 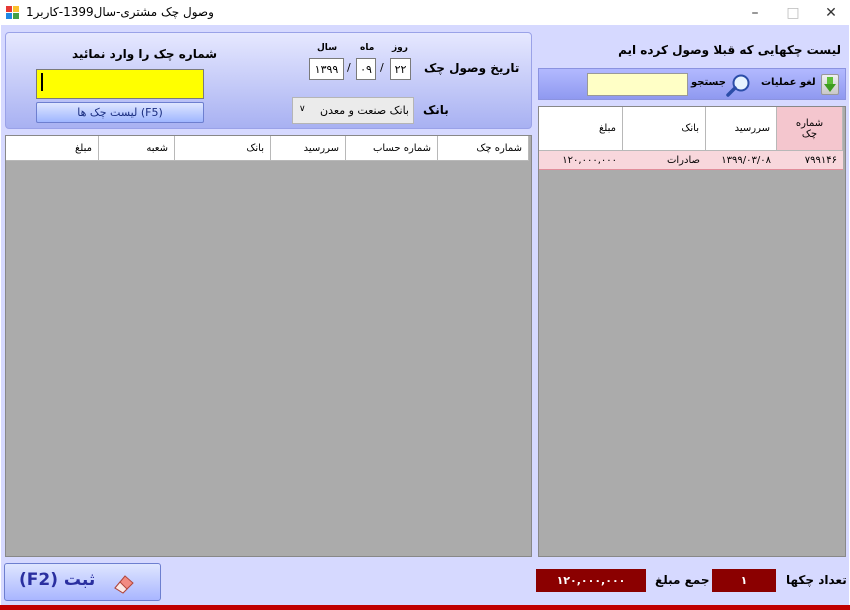 I want to click on check-no-label: شماره چک را وارد نمائید, so click(x=145, y=54).